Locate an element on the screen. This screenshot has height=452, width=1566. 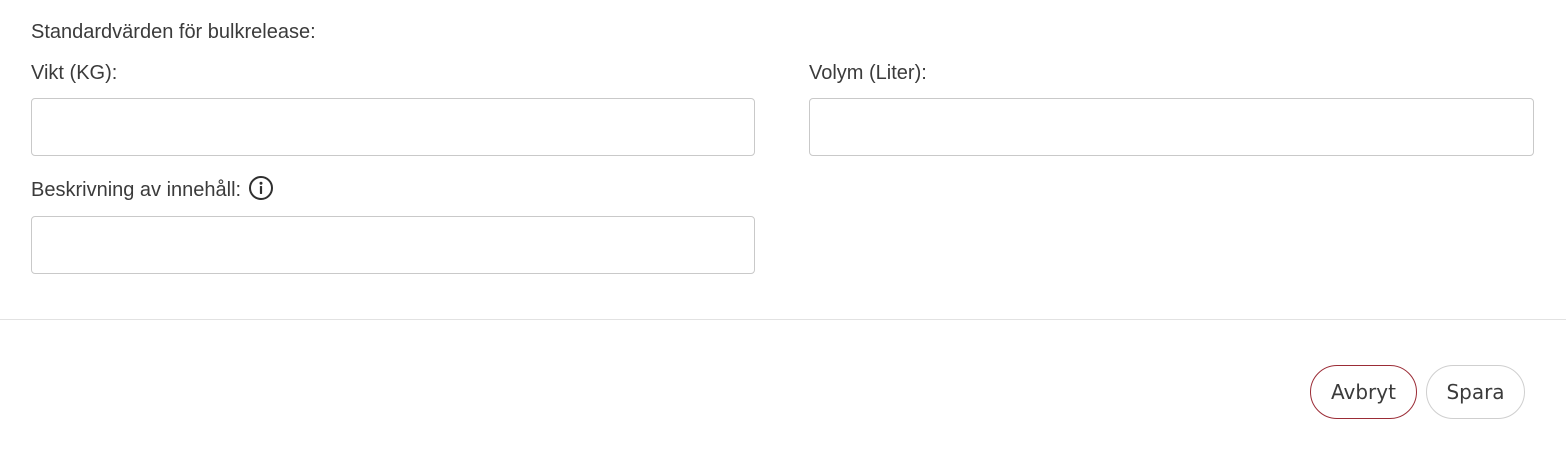
cancel-button: Avbryt is located at coordinates (1363, 392).